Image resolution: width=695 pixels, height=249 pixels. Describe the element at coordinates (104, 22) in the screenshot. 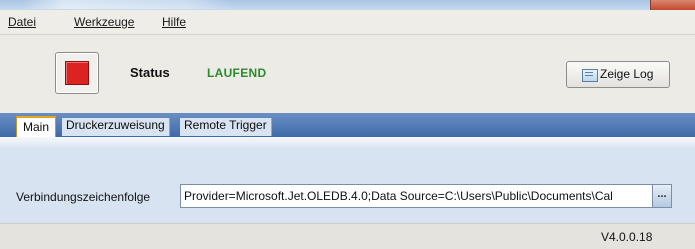

I see `menu-werkzeuge: Werkzeuge` at that location.